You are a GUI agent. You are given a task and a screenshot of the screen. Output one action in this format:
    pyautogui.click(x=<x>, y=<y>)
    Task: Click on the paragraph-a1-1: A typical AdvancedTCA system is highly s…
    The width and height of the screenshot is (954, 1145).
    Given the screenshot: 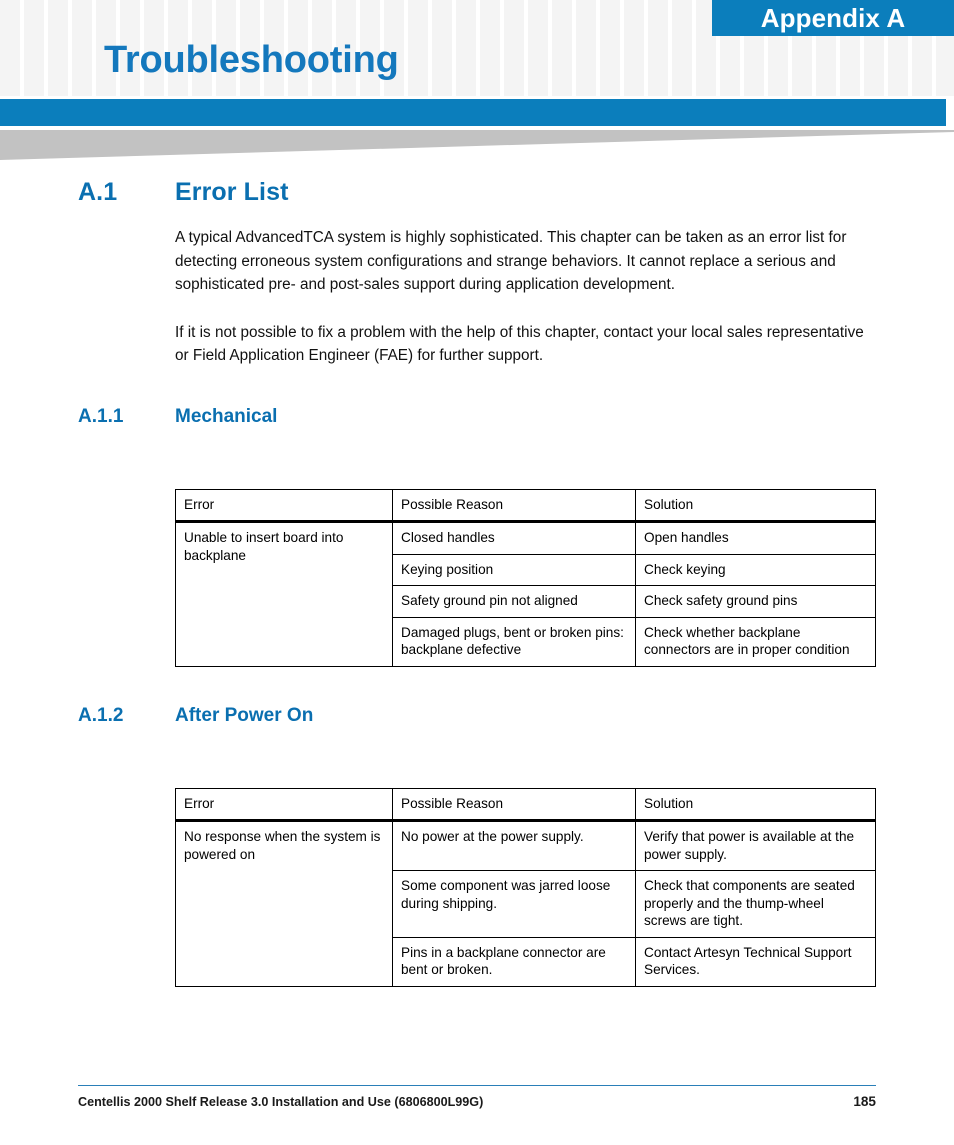 What is the action you would take?
    pyautogui.click(x=511, y=261)
    